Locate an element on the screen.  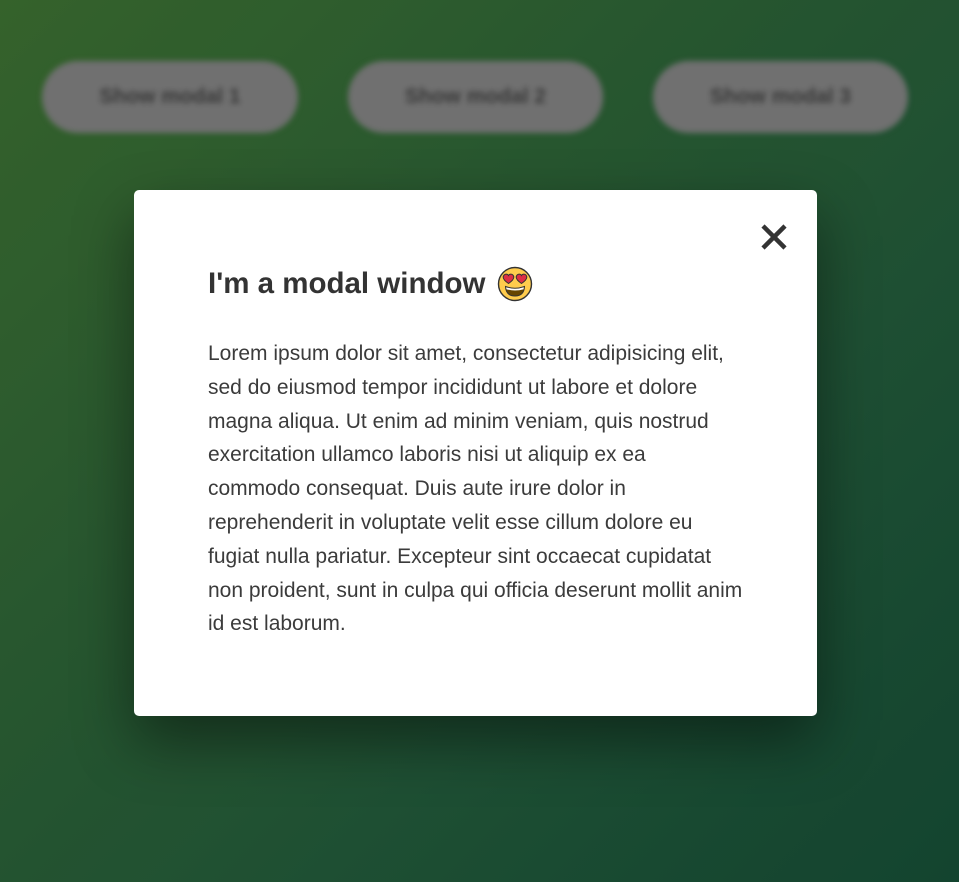
modal-title-text: I'm a modal window is located at coordinates (347, 283).